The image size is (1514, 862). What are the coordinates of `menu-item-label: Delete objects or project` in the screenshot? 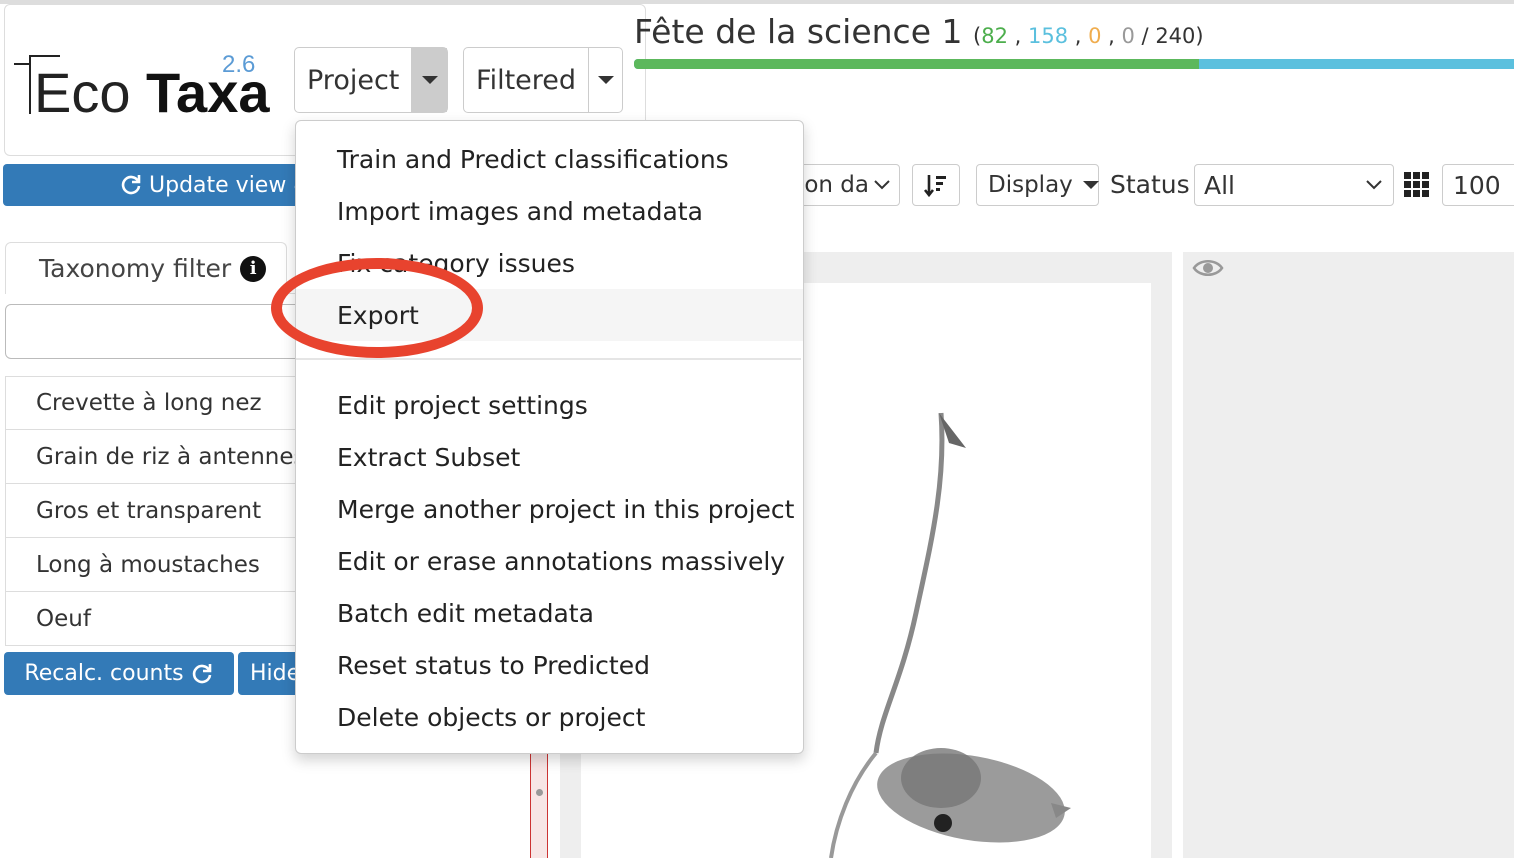 It's located at (491, 717).